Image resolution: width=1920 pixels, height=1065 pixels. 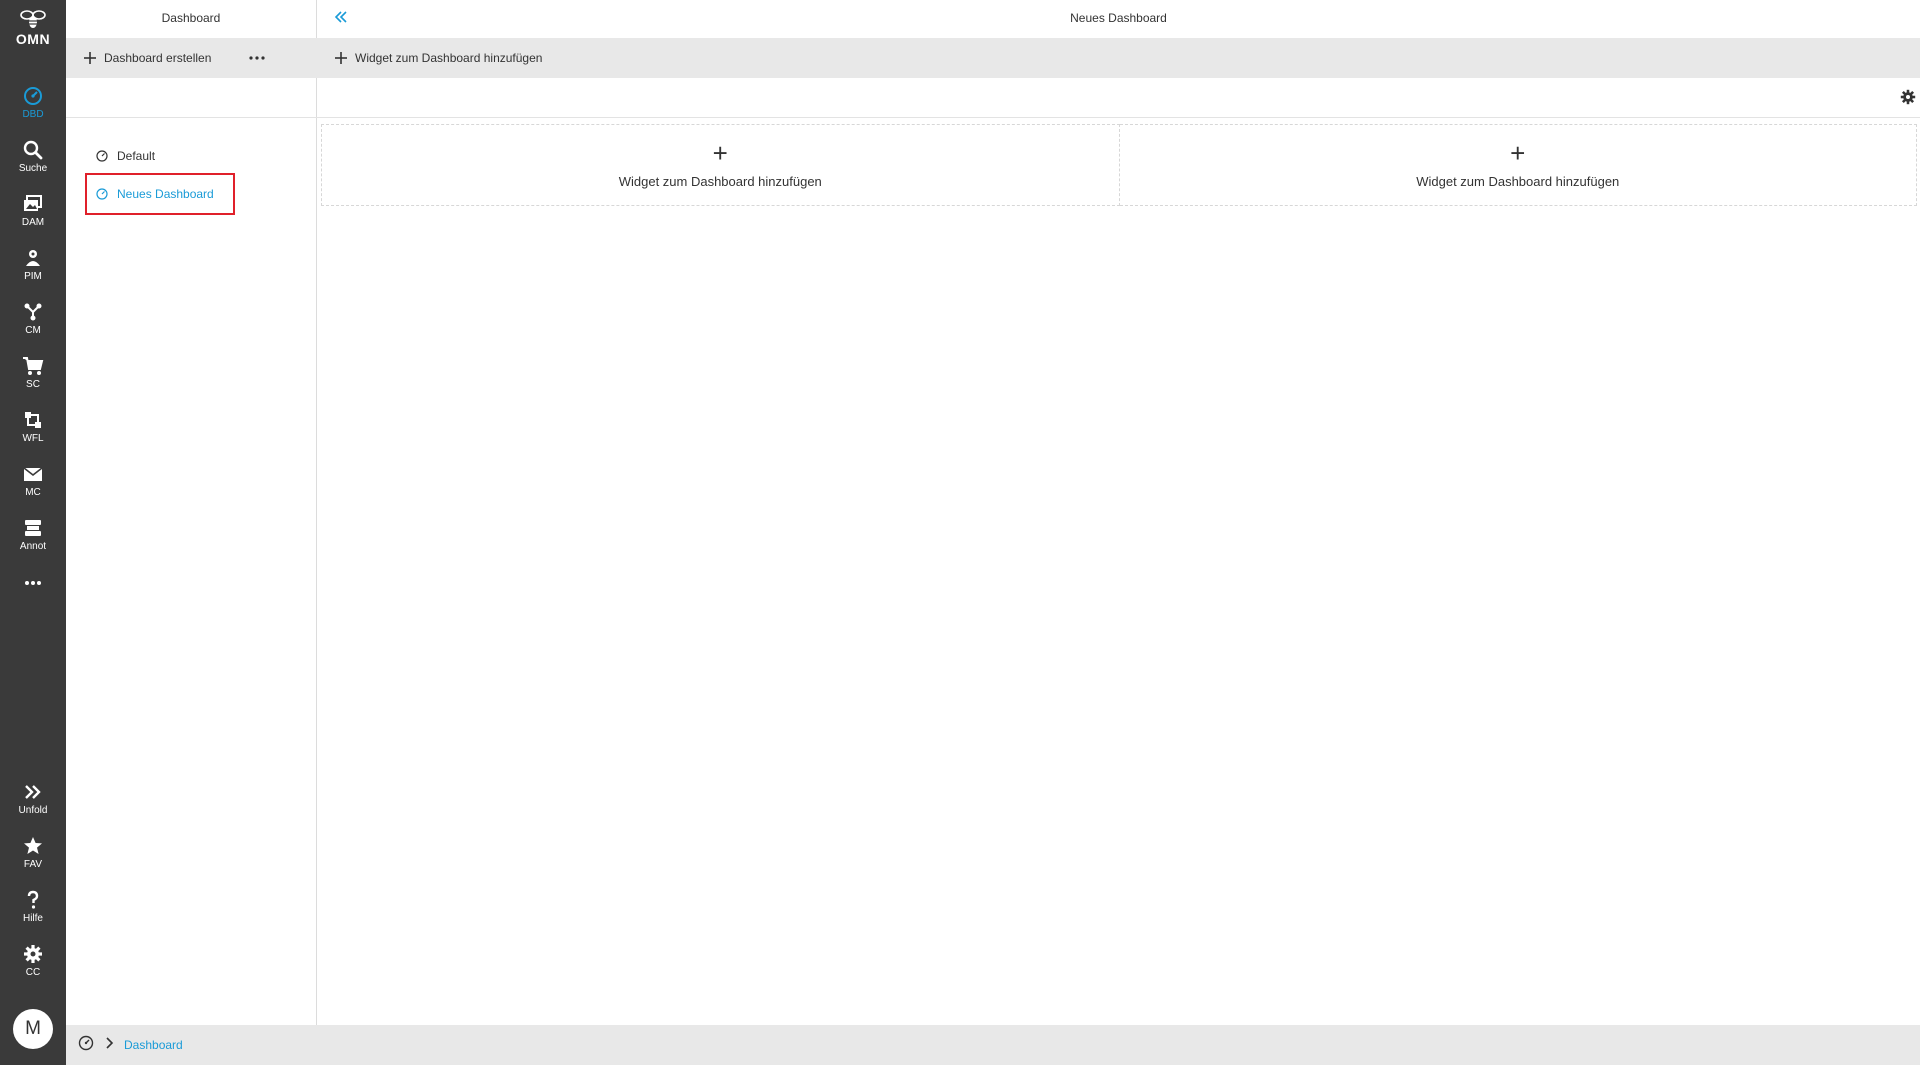 What do you see at coordinates (158, 58) in the screenshot?
I see `create-dashboard-label: Dashboard erstellen` at bounding box center [158, 58].